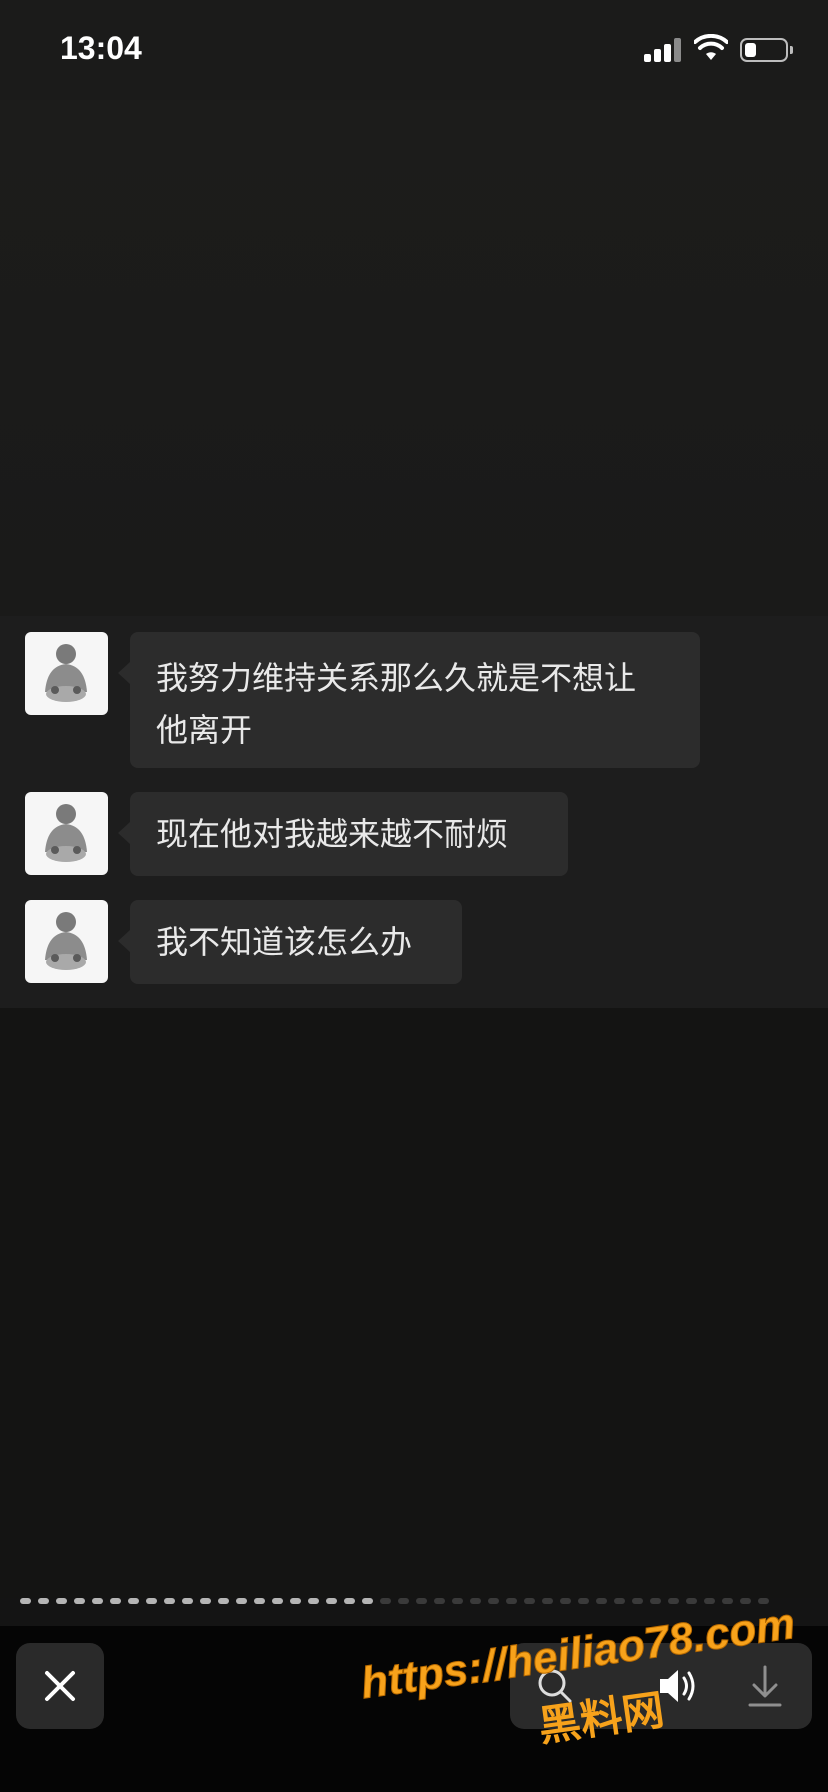 This screenshot has height=1792, width=828. I want to click on status-time: 13:04, so click(101, 48).